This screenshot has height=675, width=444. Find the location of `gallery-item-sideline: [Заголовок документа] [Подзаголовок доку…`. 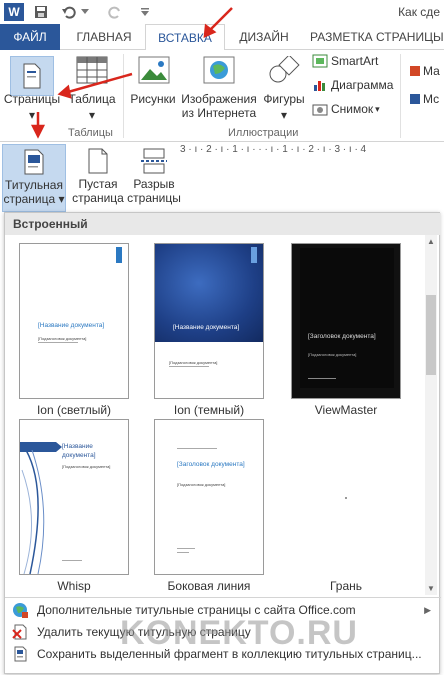

gallery-item-sideline: [Заголовок документа] [Подзаголовок доку… is located at coordinates (209, 497).